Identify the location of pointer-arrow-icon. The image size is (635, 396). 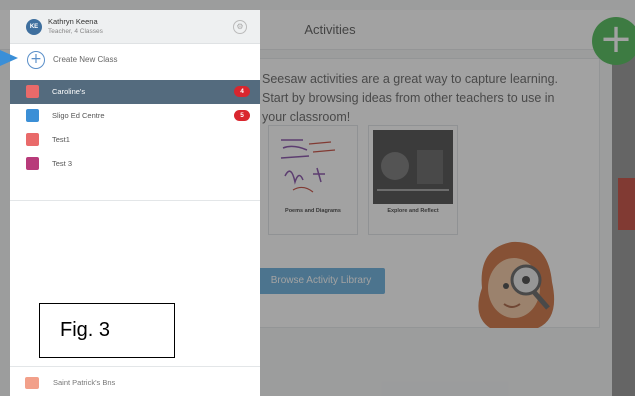
(9, 58).